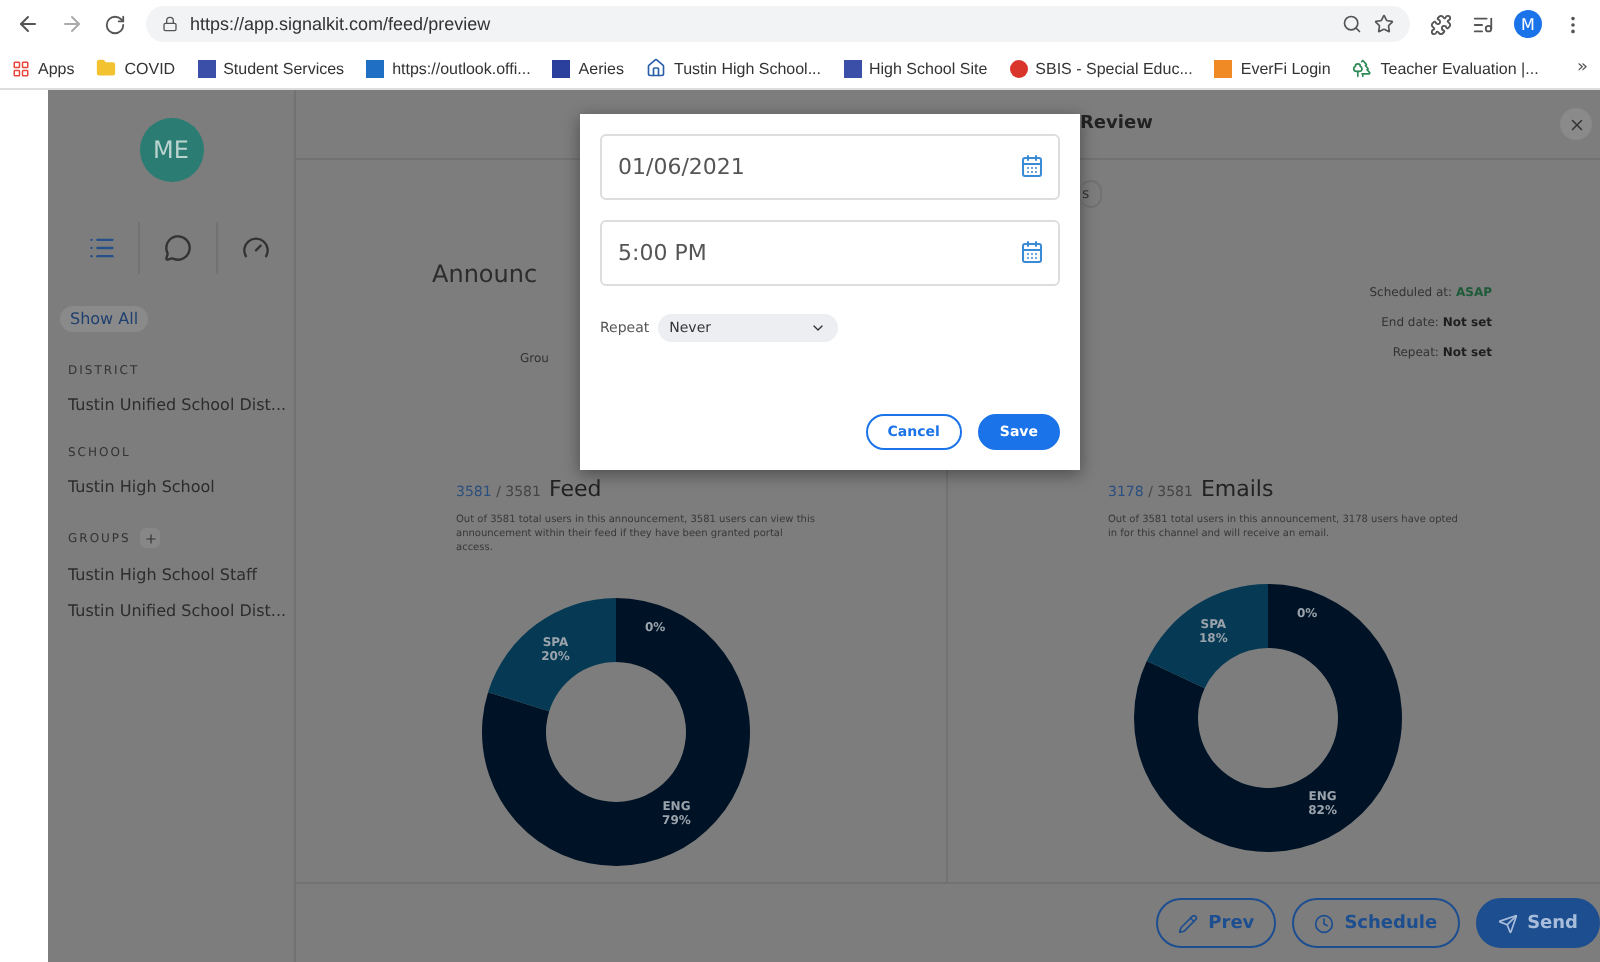  I want to click on back-icon, so click(28, 24).